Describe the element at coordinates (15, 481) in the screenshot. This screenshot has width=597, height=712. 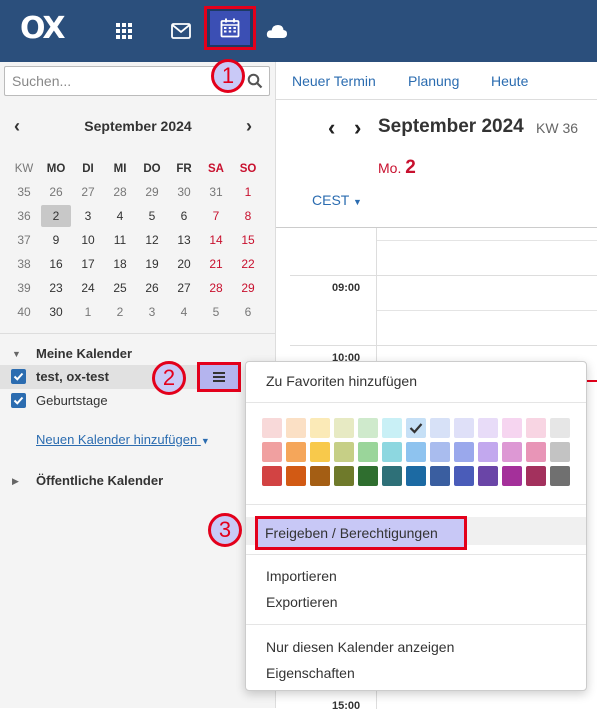
I see `expand-triangle-icon: ▶` at that location.